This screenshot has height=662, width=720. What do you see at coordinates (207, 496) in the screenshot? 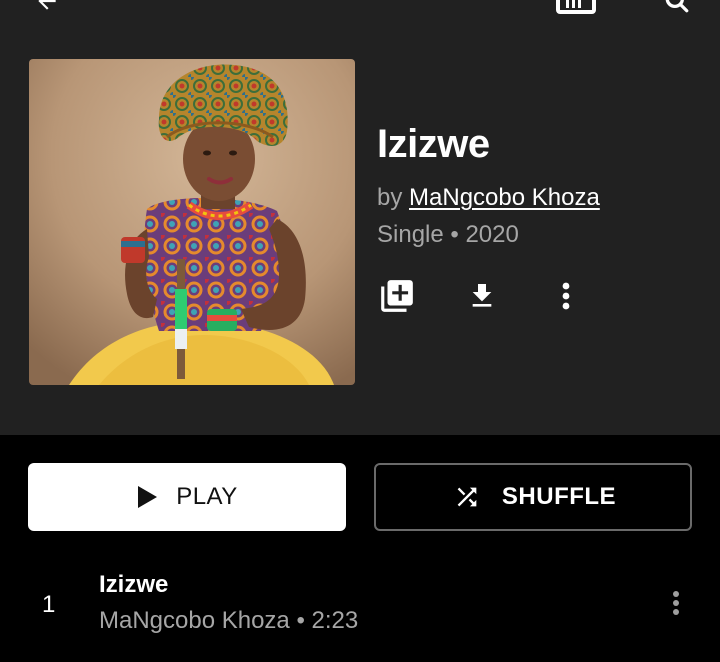
I see `play-label: PLAY` at bounding box center [207, 496].